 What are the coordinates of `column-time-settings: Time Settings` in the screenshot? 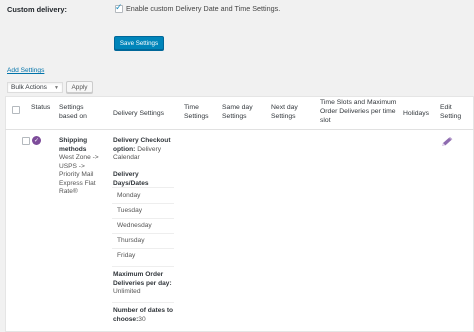 It's located at (199, 112).